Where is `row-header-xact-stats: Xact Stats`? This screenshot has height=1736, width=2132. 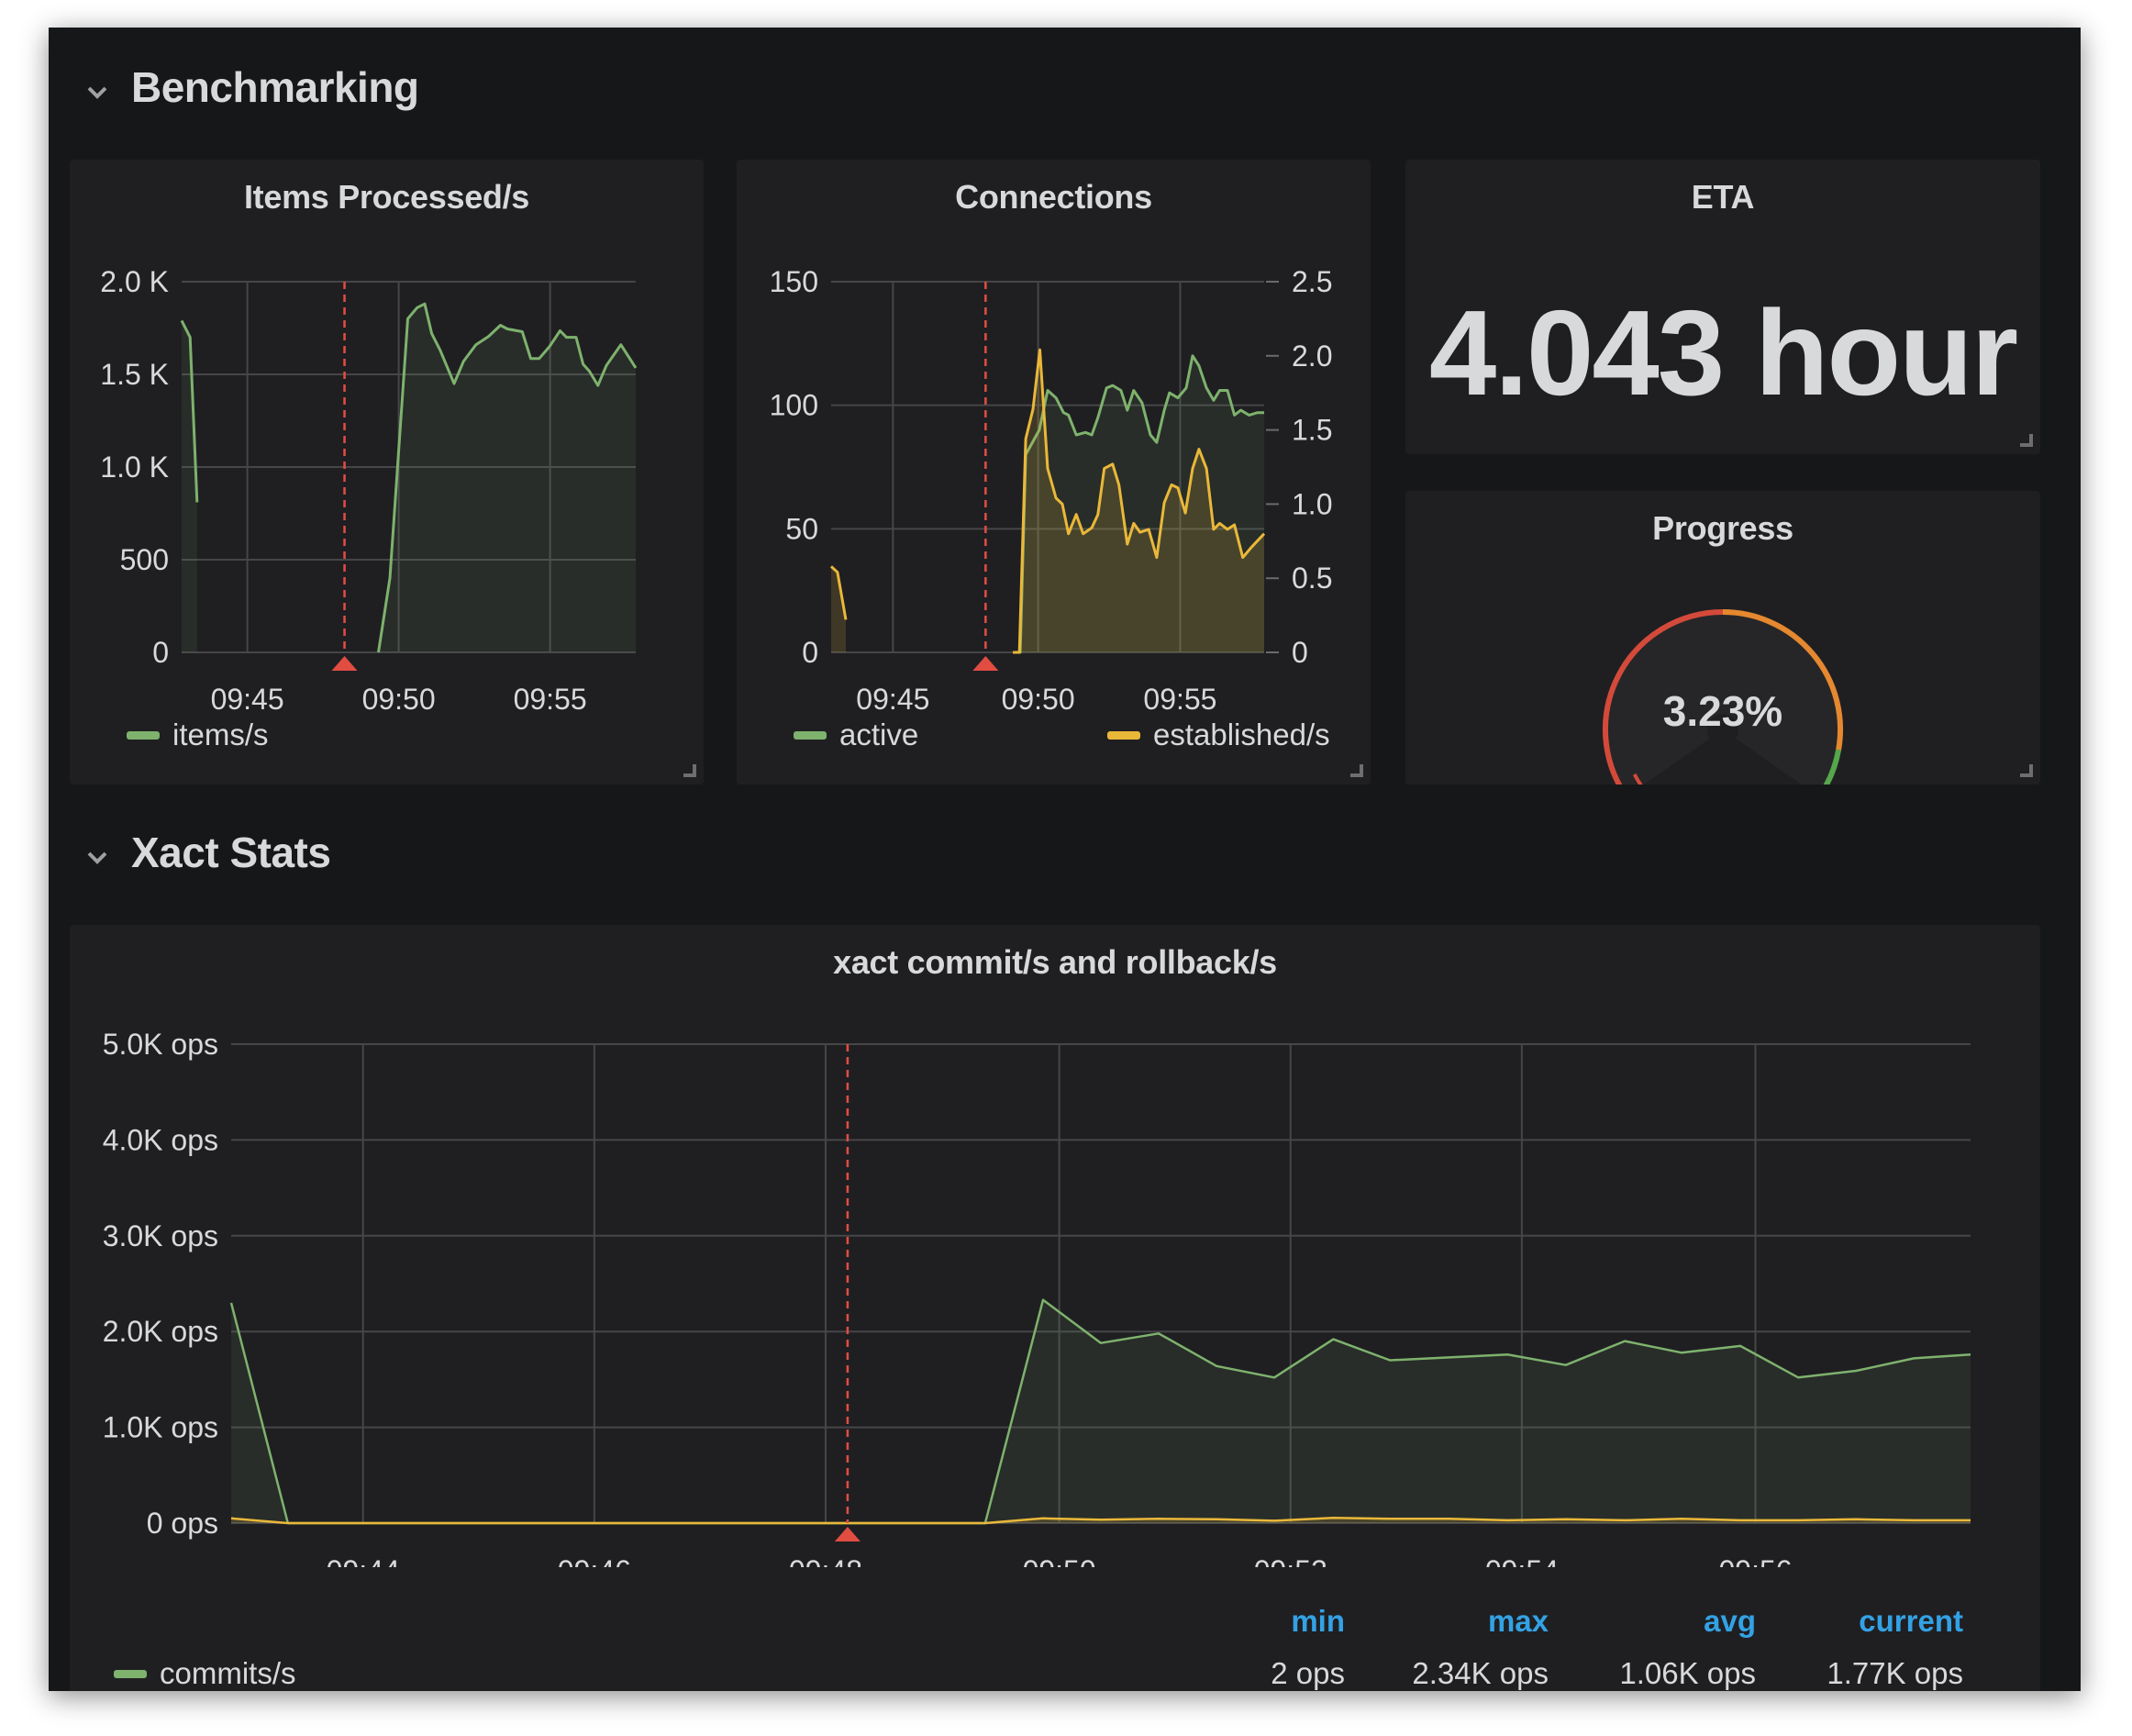
row-header-xact-stats: Xact Stats is located at coordinates (207, 853).